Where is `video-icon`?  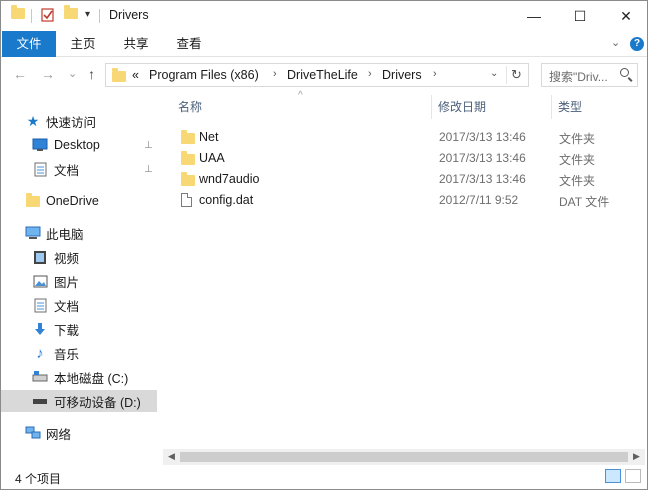 video-icon is located at coordinates (40, 257).